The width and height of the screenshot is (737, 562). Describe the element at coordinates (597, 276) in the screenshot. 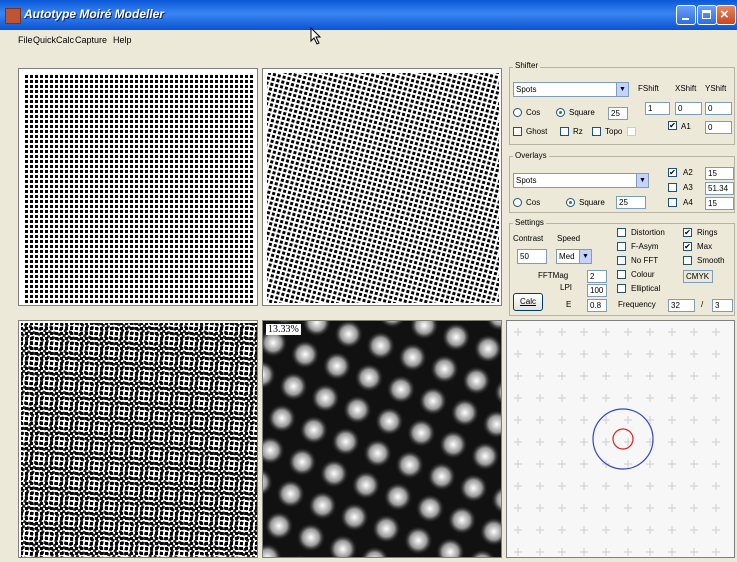

I see `fftmag-field: 2` at that location.